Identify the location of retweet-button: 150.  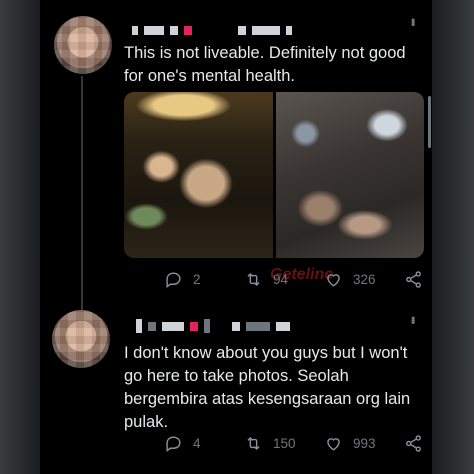
(284, 443).